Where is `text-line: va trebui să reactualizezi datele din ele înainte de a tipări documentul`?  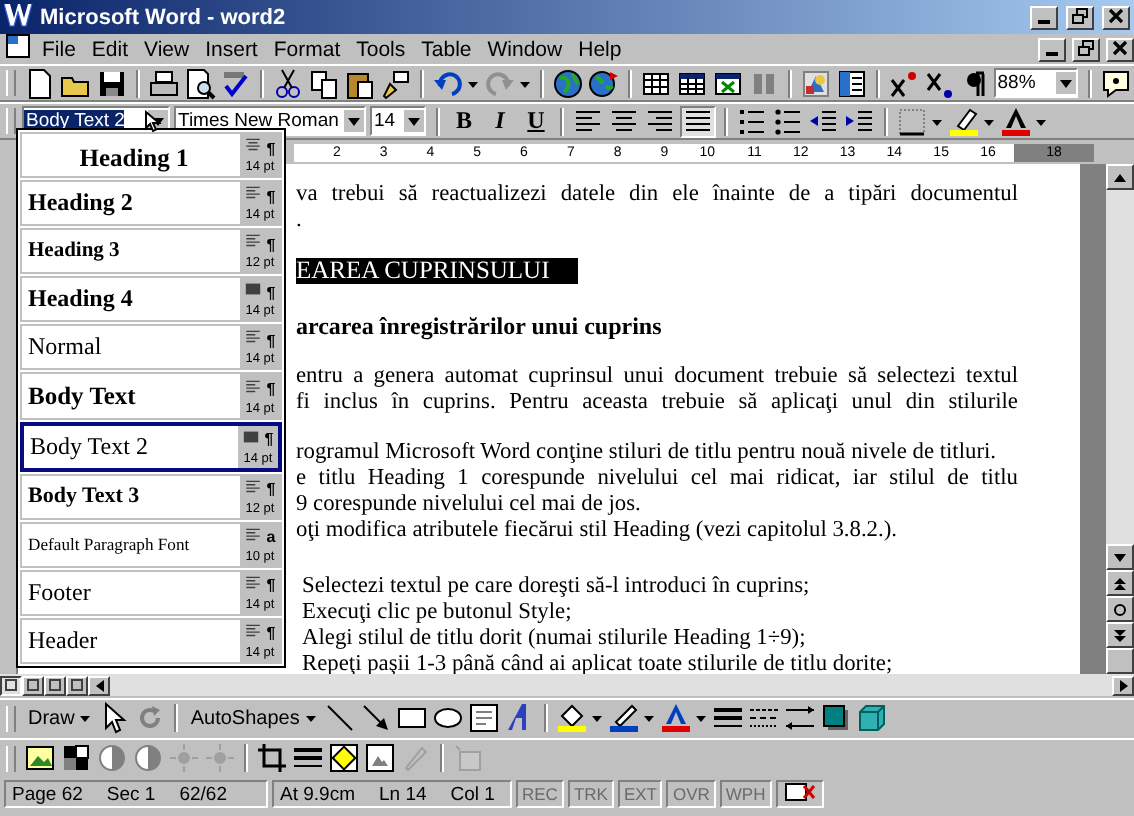 text-line: va trebui să reactualizezi datele din ele înainte de a tipări documentul is located at coordinates (657, 195).